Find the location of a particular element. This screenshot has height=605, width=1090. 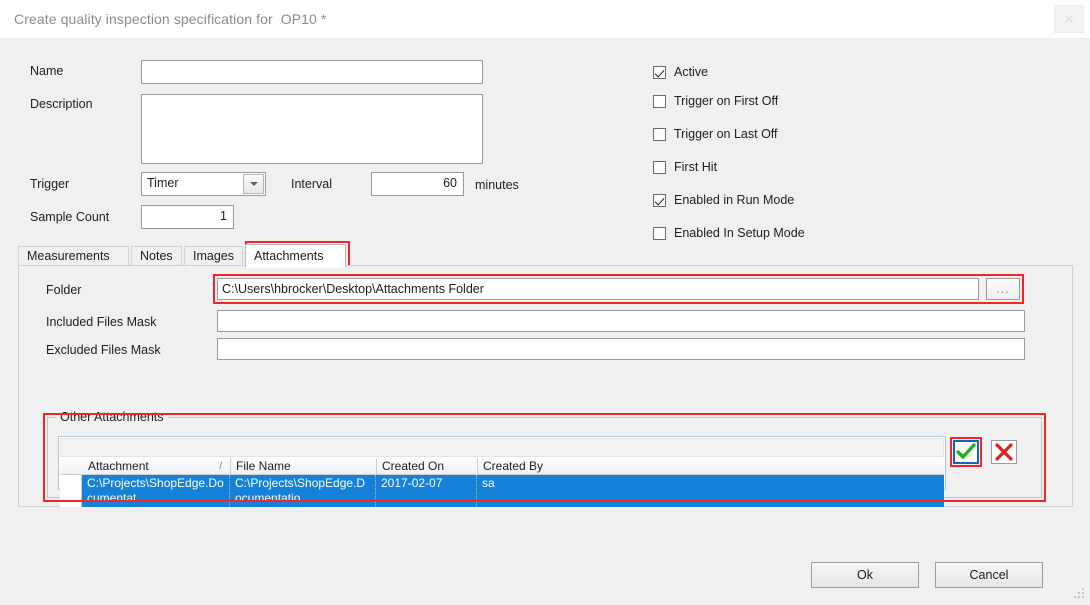

cell-created-by: sa is located at coordinates (710, 491).